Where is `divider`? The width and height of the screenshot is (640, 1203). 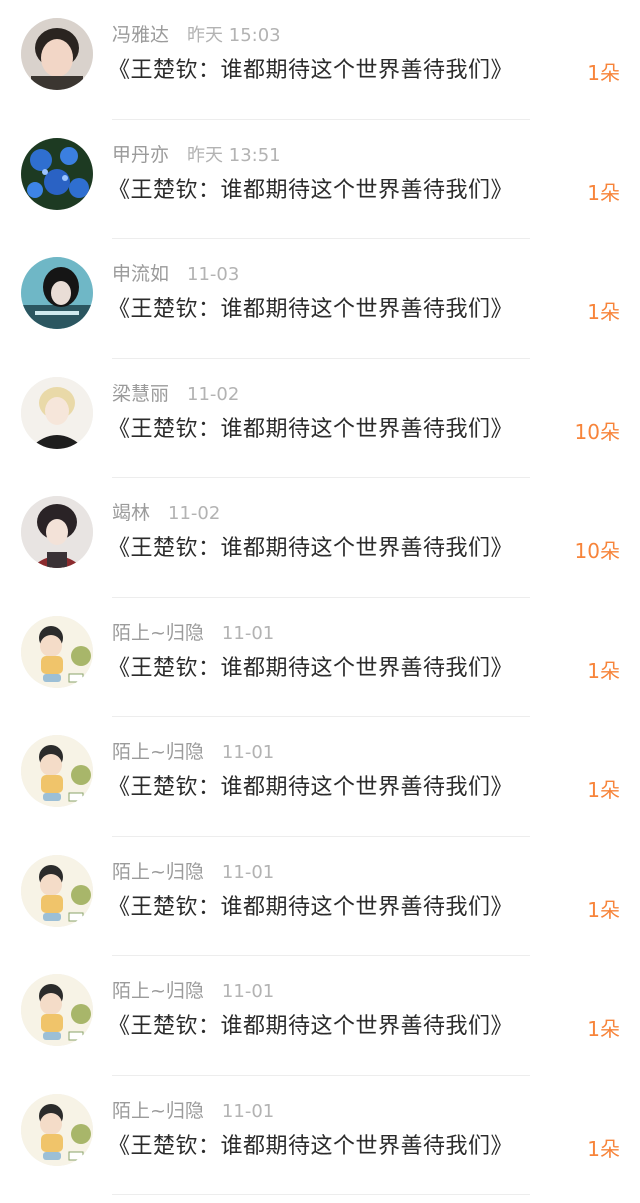
divider is located at coordinates (321, 1194).